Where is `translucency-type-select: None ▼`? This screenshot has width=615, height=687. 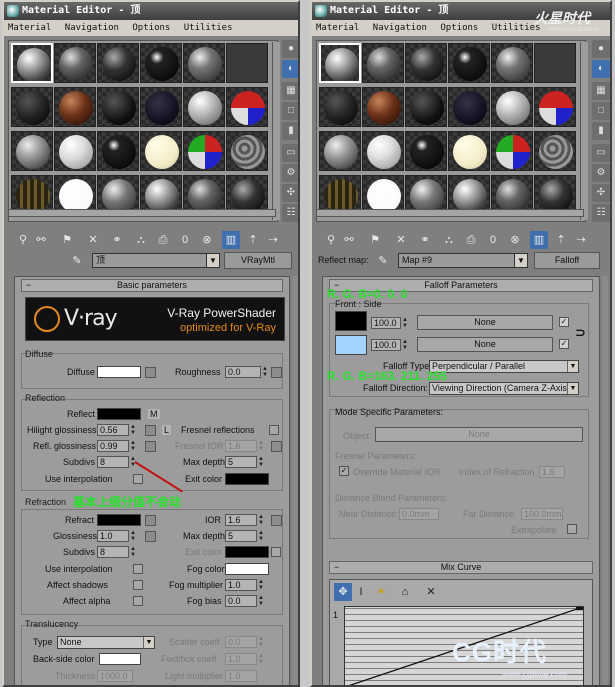
translucency-type-select: None ▼ is located at coordinates (106, 642).